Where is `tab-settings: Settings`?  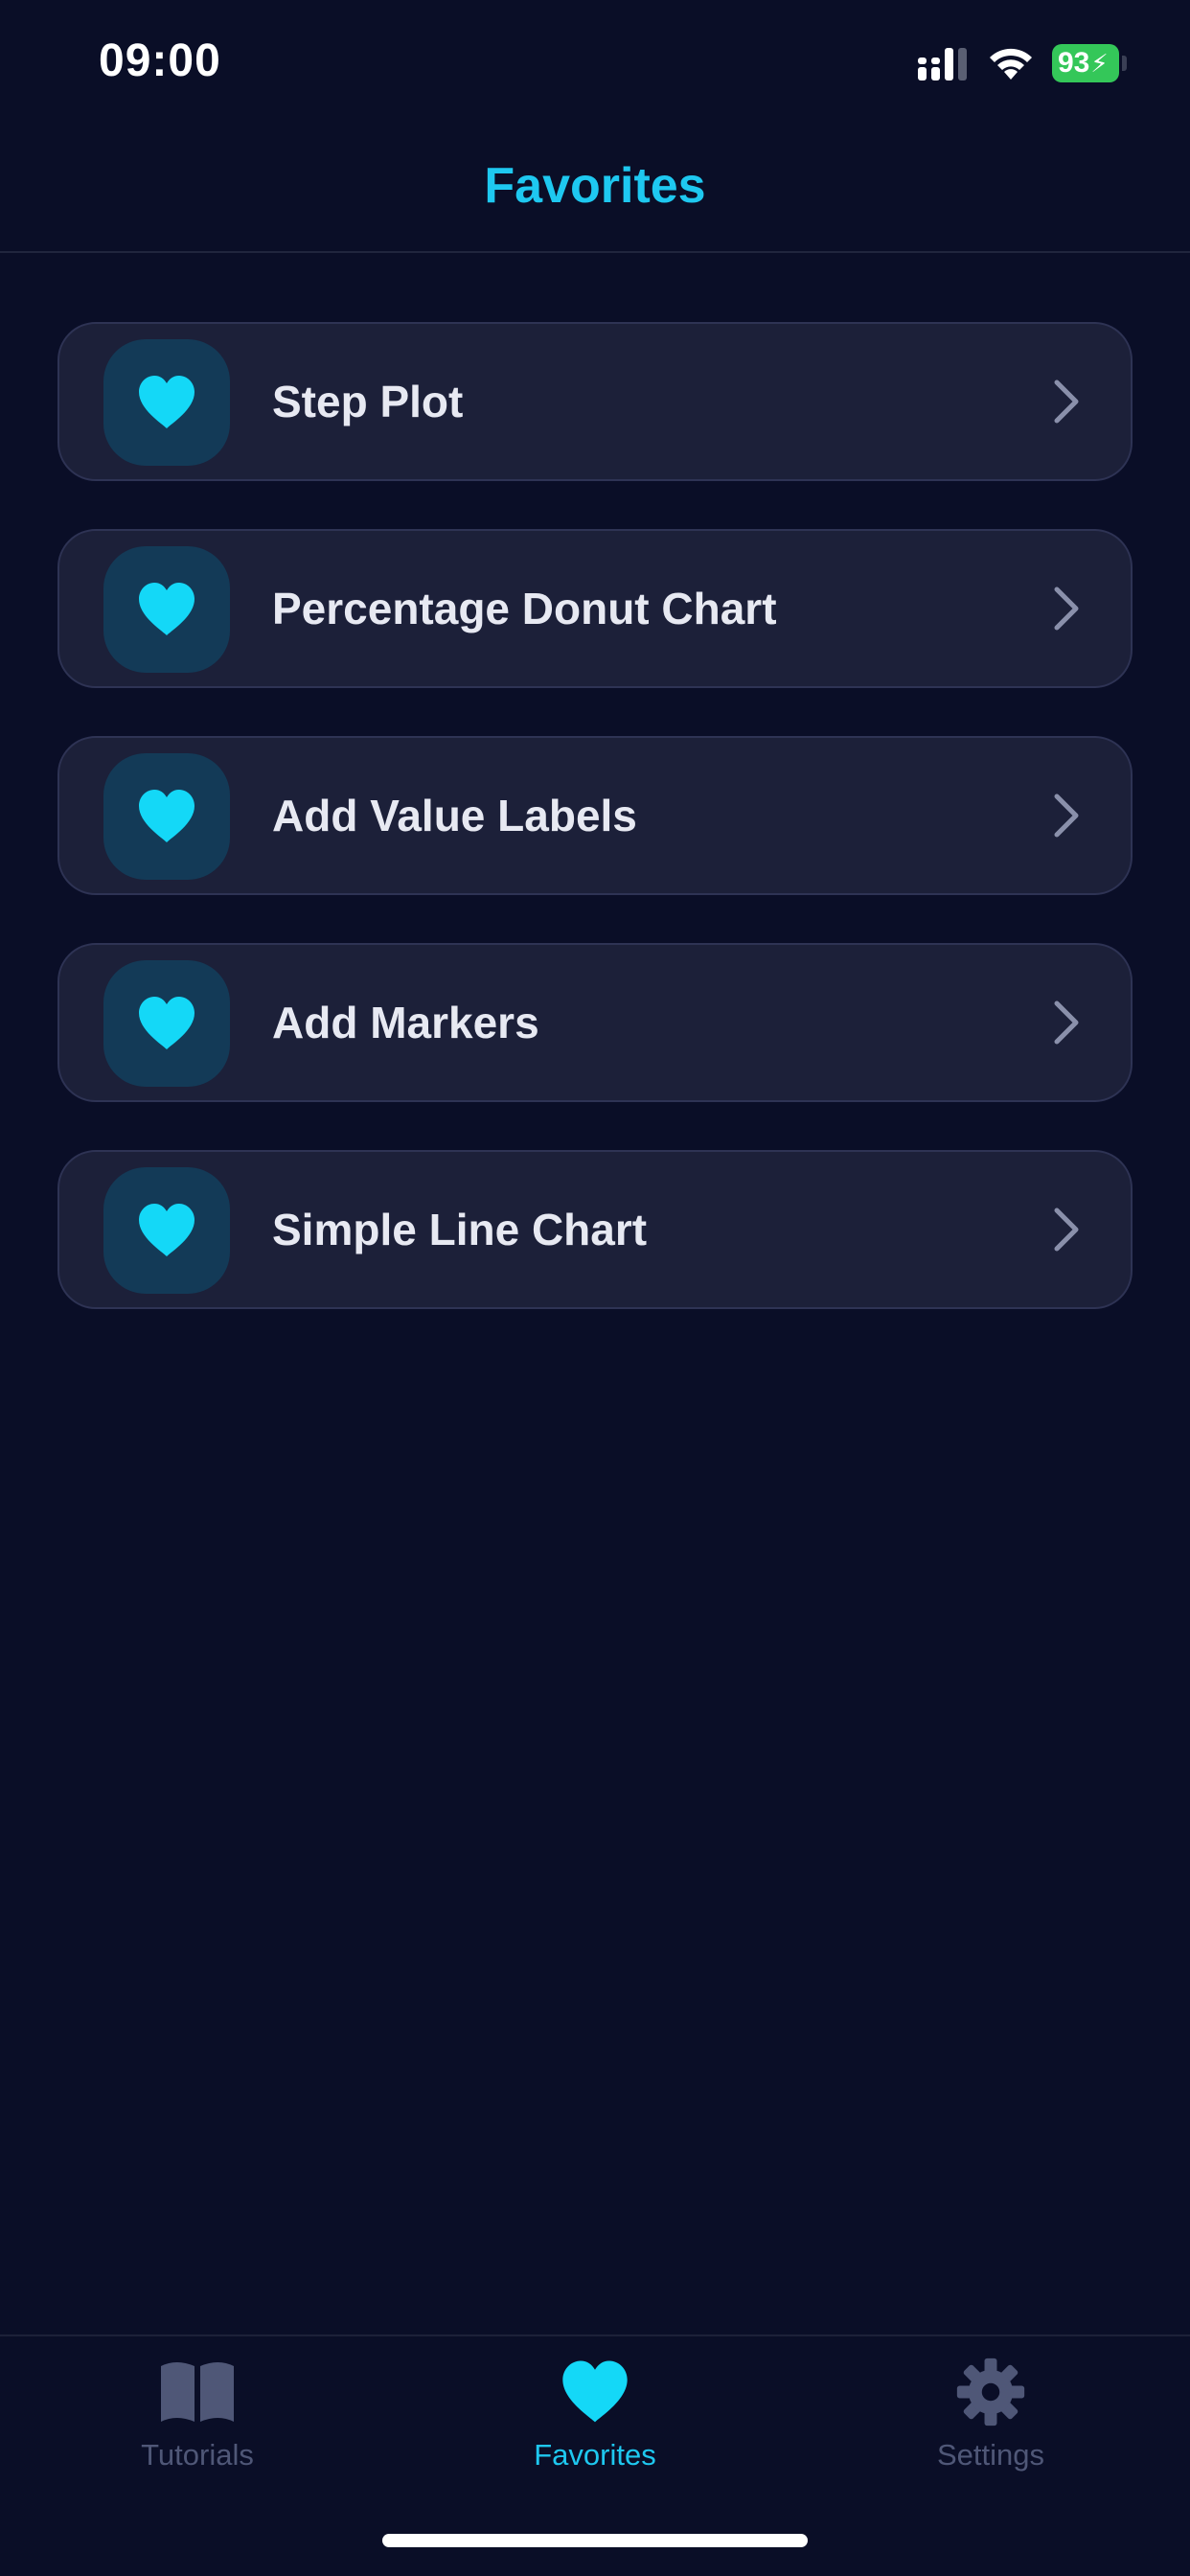 tab-settings: Settings is located at coordinates (990, 2423).